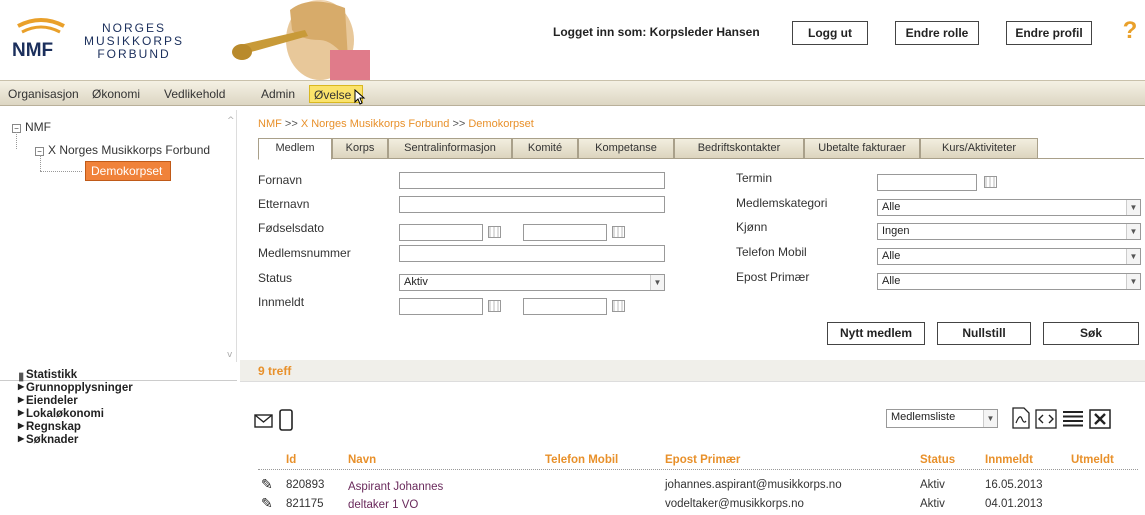 This screenshot has width=1145, height=515. What do you see at coordinates (979, 148) in the screenshot?
I see `tab-kurs-aktiviteter: Kurs/Aktiviteter` at bounding box center [979, 148].